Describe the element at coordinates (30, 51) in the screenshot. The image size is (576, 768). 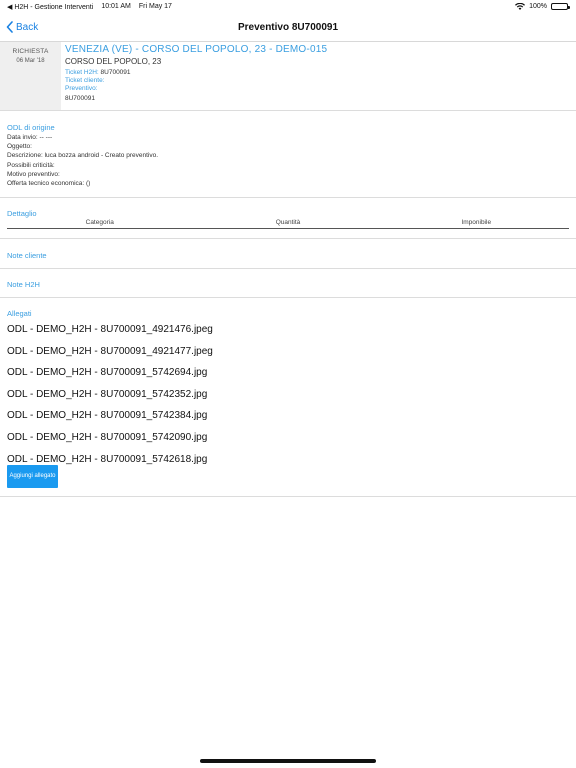
I see `request-label: RICHIESTA` at that location.